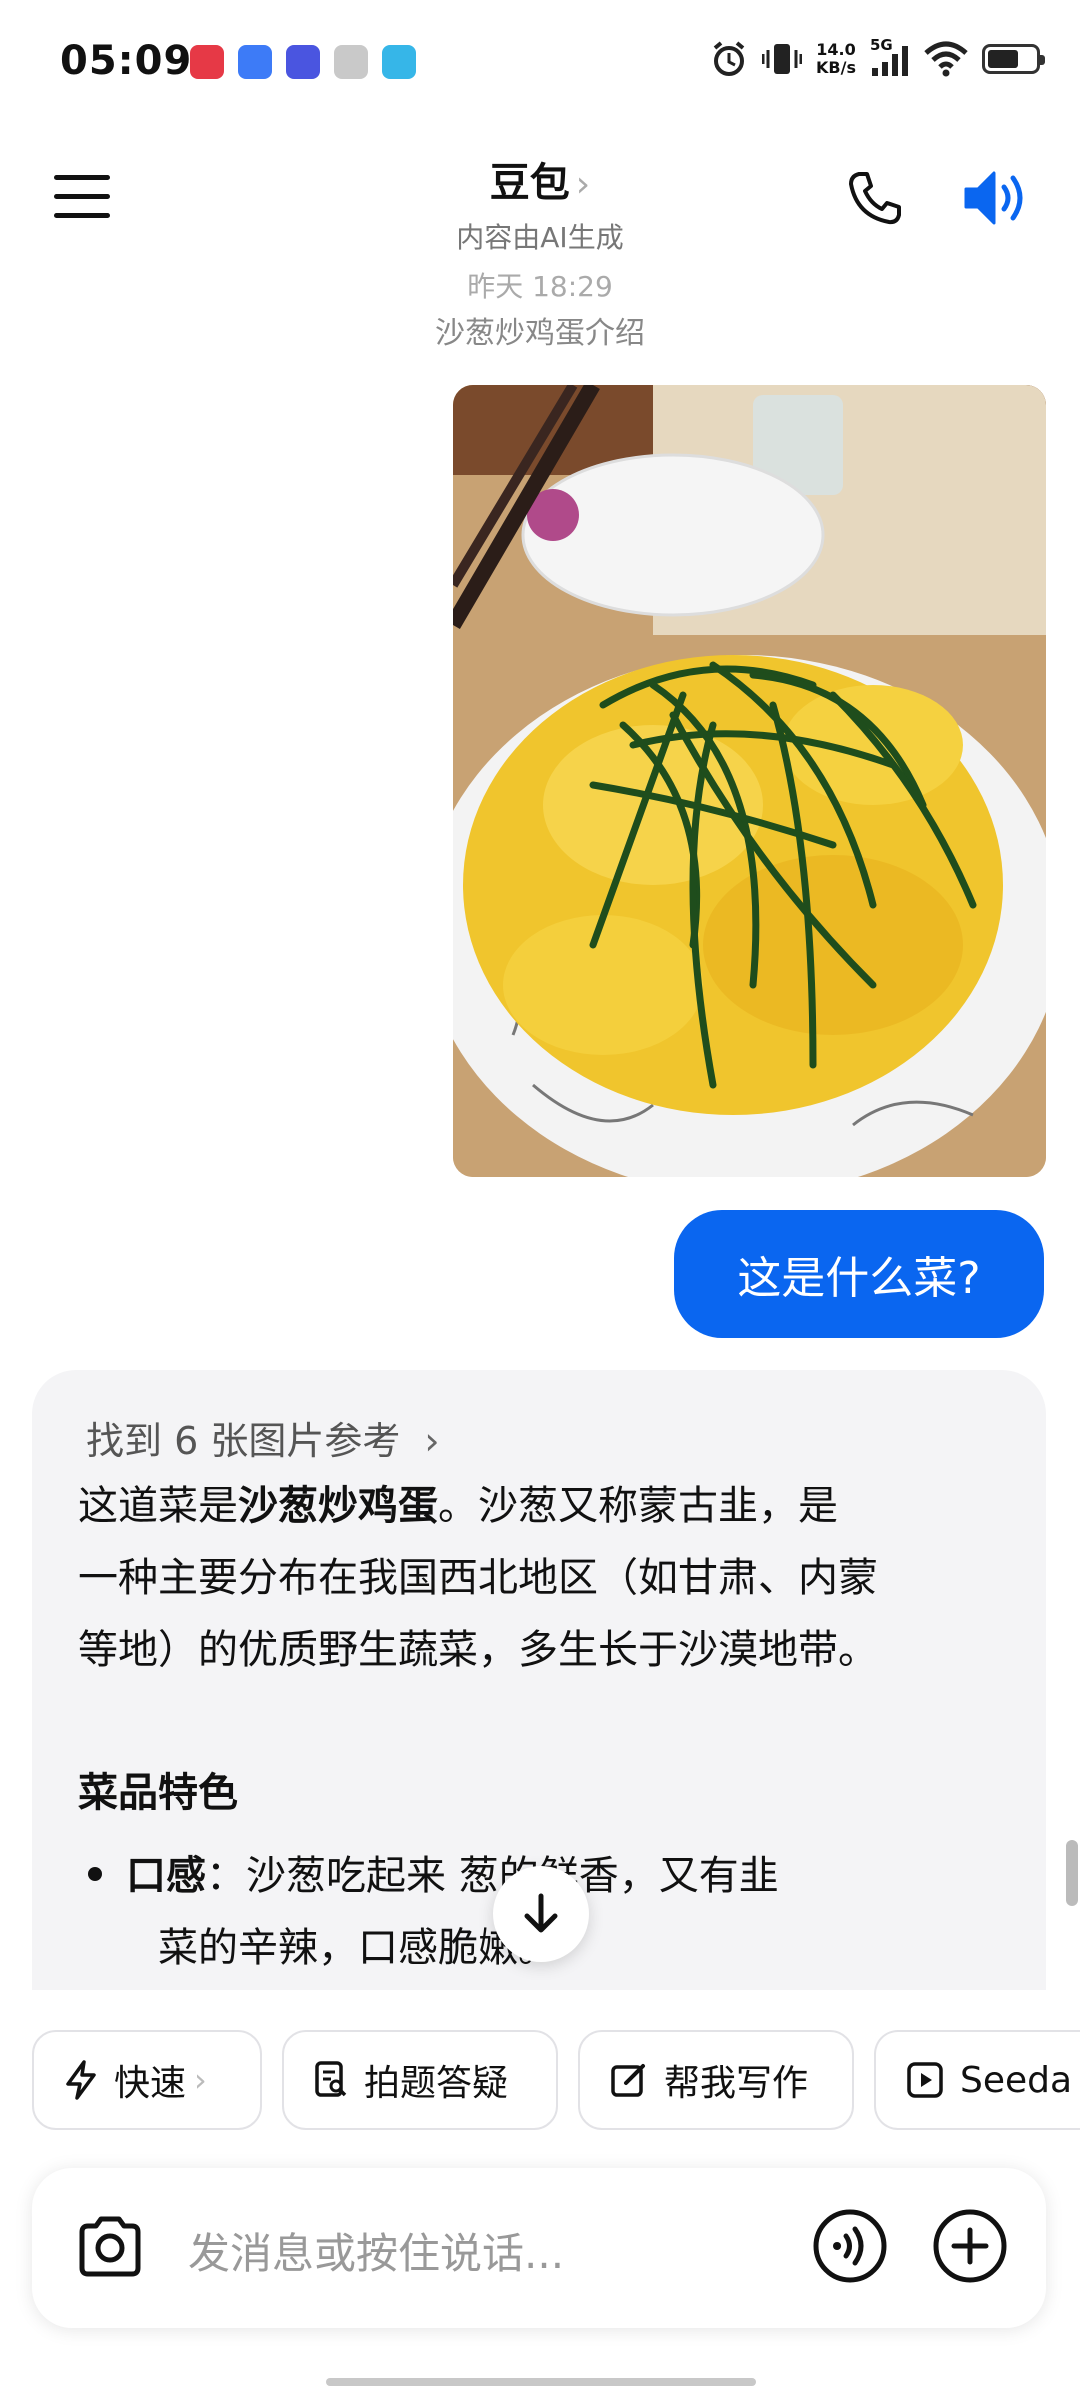 The image size is (1080, 2392). I want to click on settings-icon, so click(351, 62).